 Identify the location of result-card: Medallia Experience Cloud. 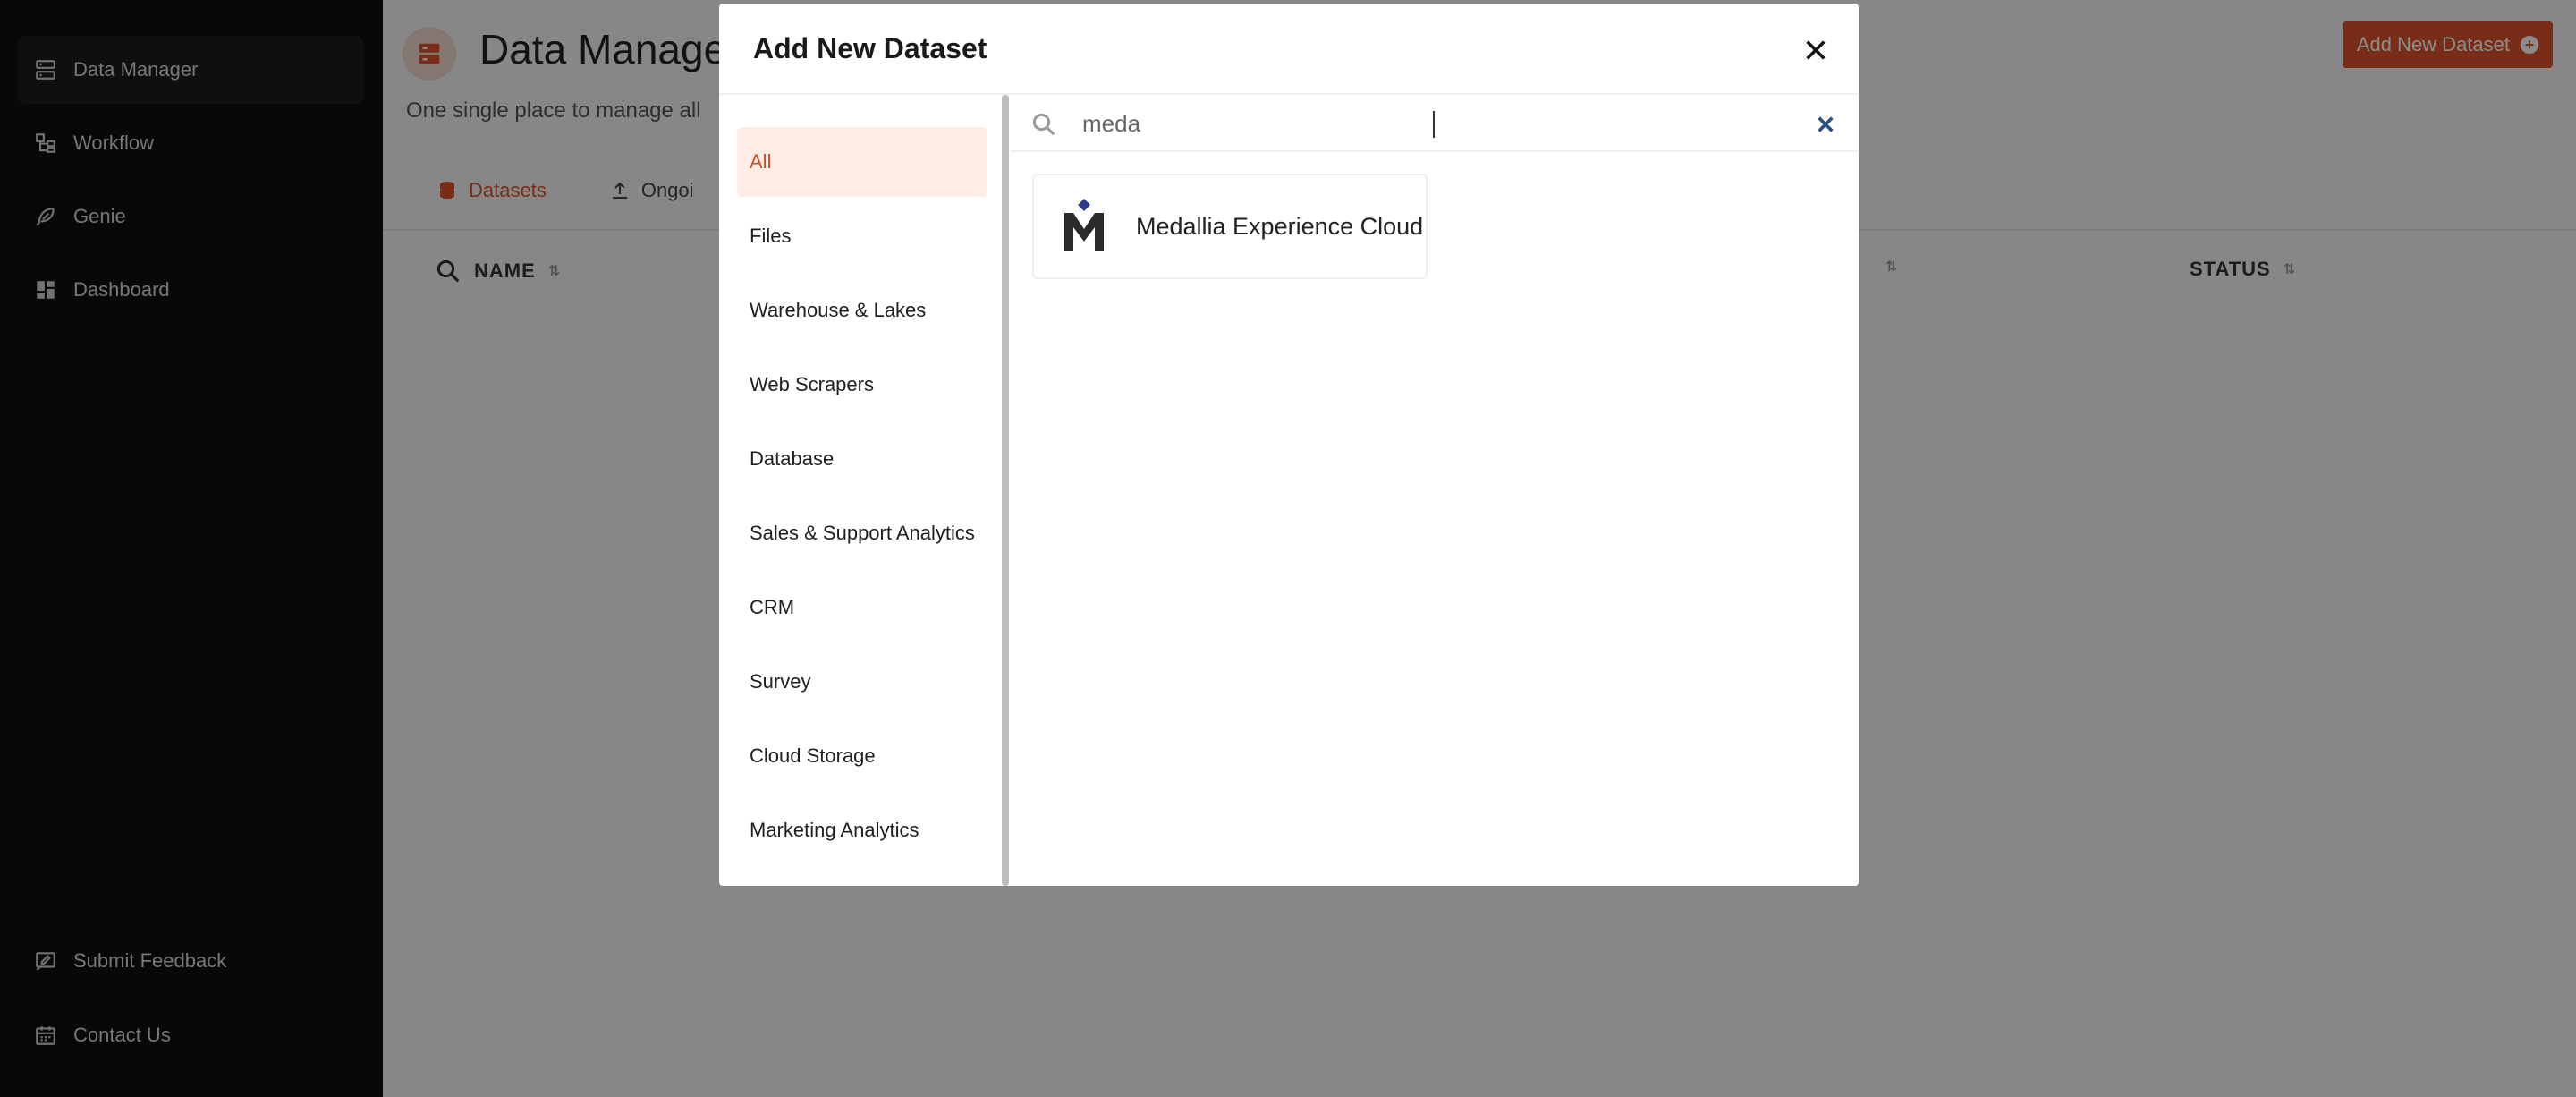
(1230, 226).